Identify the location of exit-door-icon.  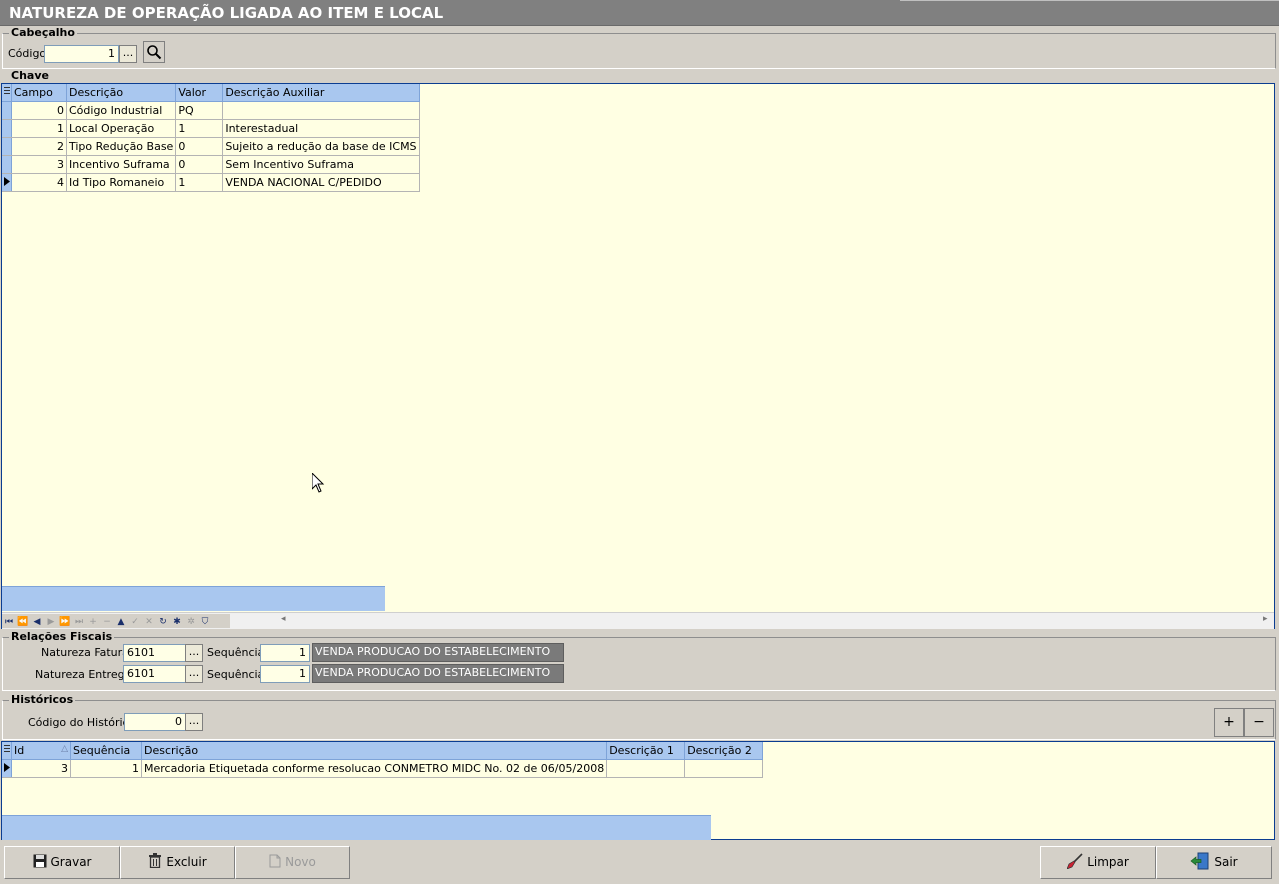
(1199, 861).